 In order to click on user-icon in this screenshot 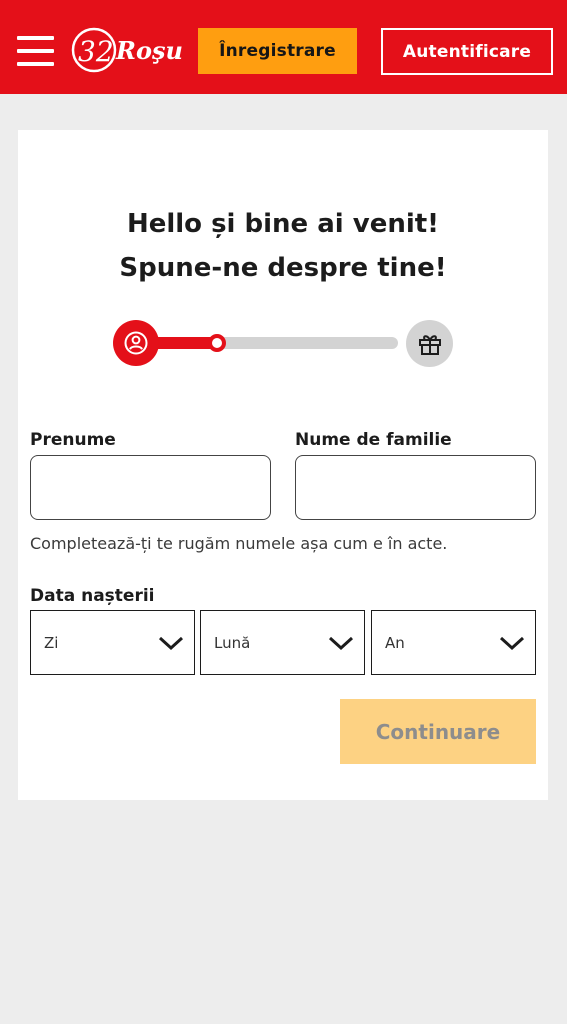, I will do `click(136, 343)`.